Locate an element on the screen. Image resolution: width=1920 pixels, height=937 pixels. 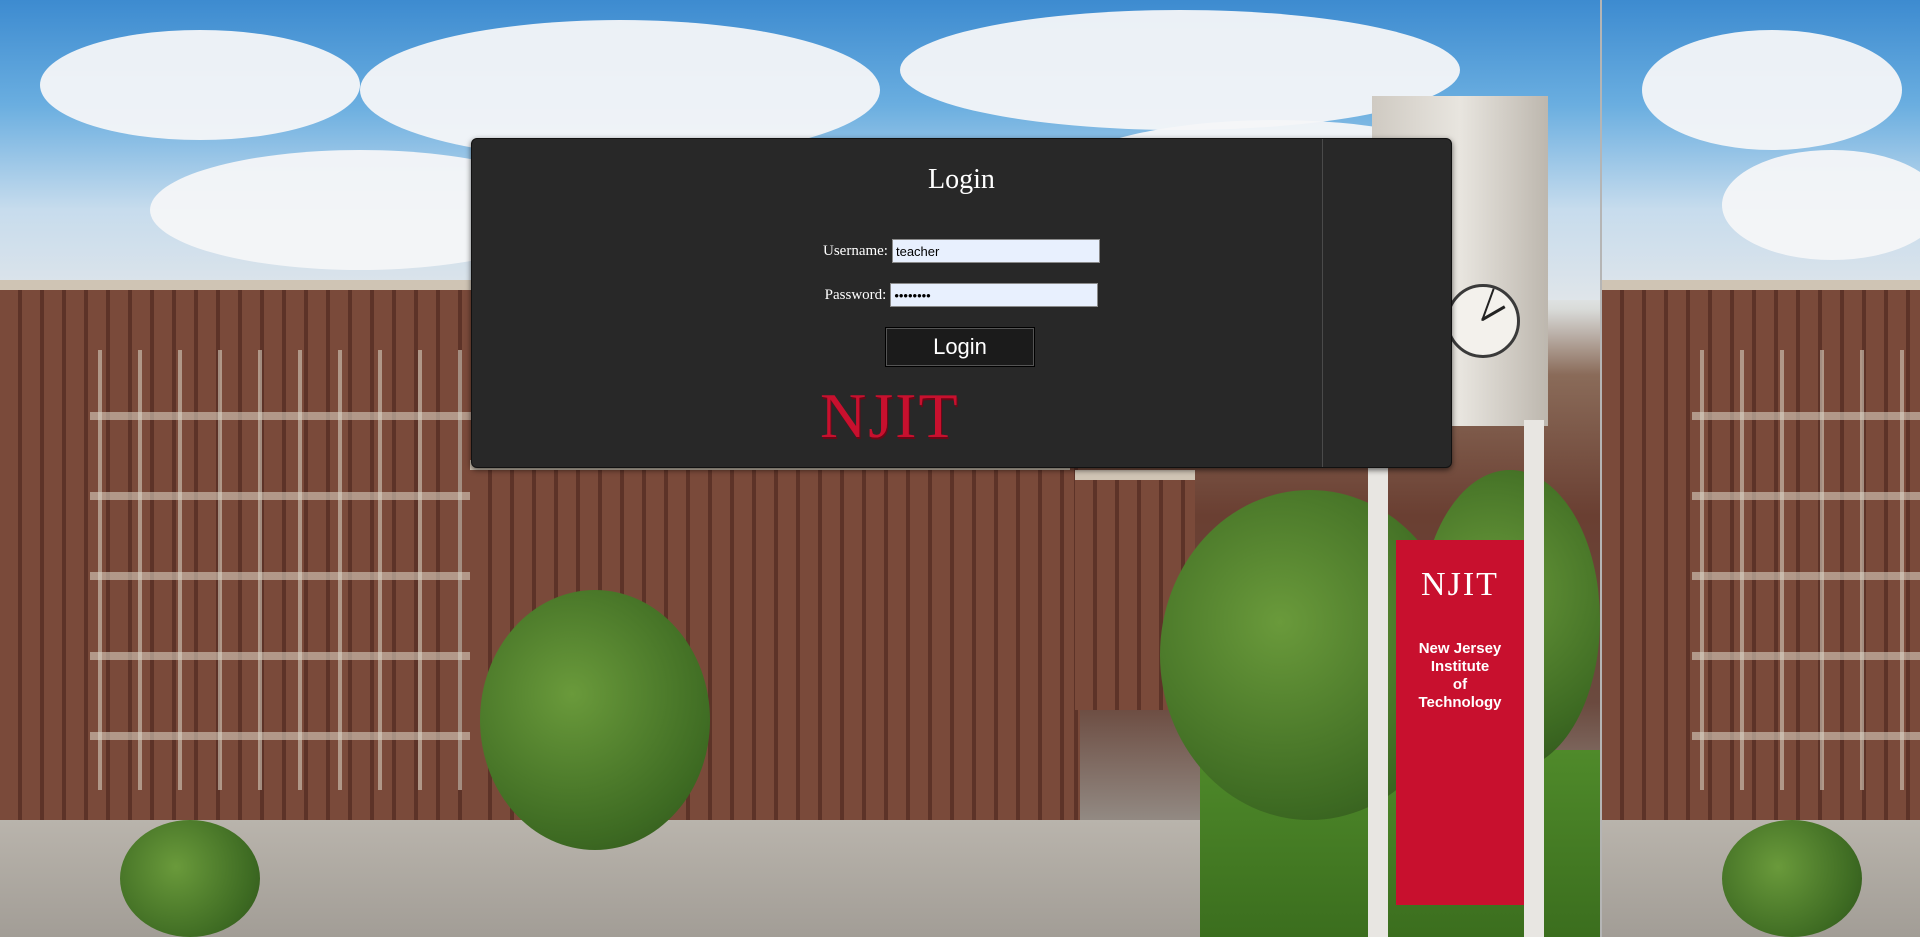
password-label: Password: is located at coordinates (855, 294).